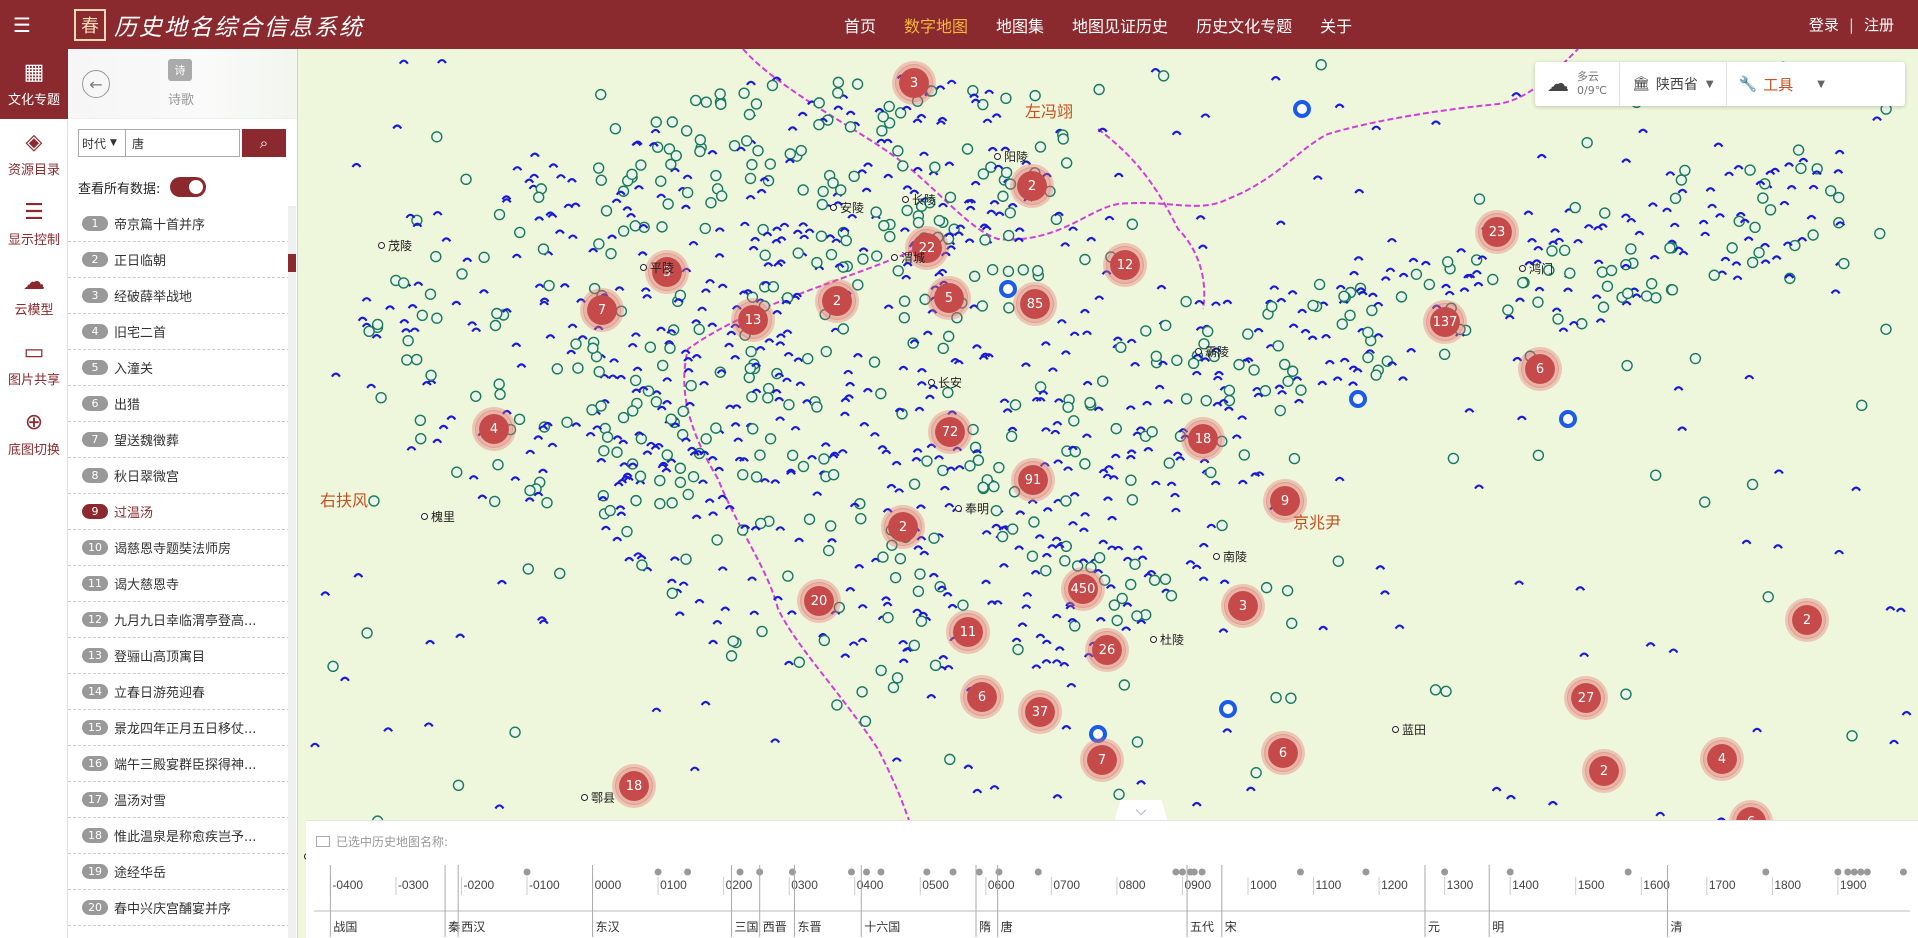  Describe the element at coordinates (1020, 25) in the screenshot. I see `nav-item-3: 地图集` at that location.